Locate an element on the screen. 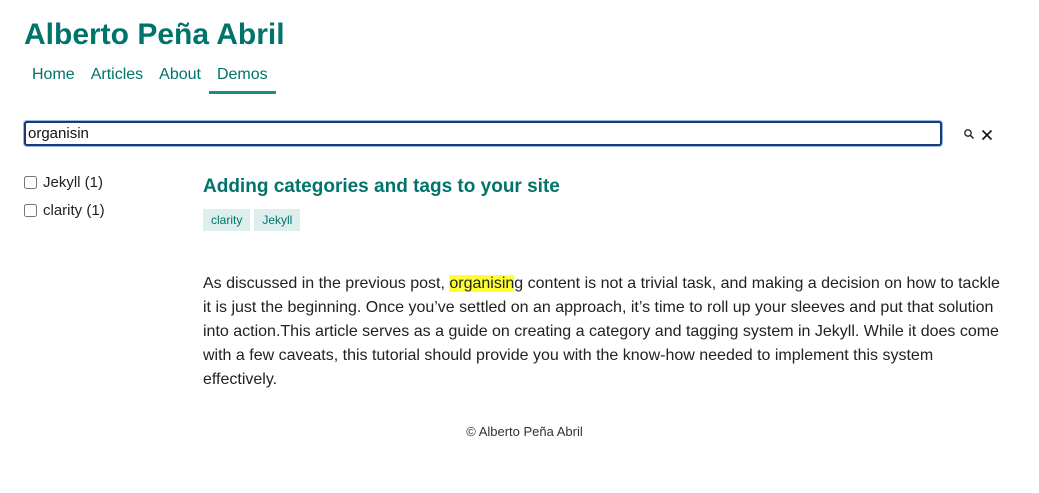 The width and height of the screenshot is (1039, 493). filter-jekyll-checkbox is located at coordinates (30, 182).